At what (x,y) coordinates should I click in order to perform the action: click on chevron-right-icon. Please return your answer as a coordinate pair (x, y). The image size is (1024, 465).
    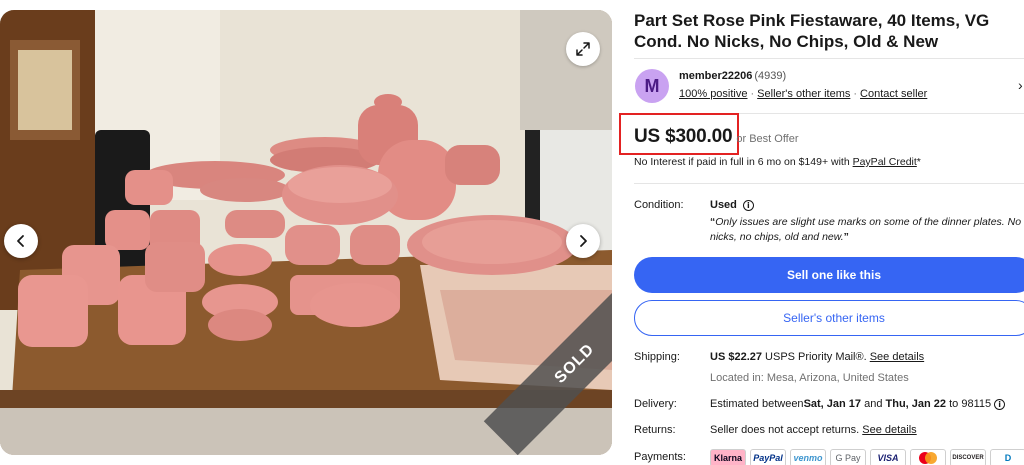
    Looking at the image, I should click on (583, 241).